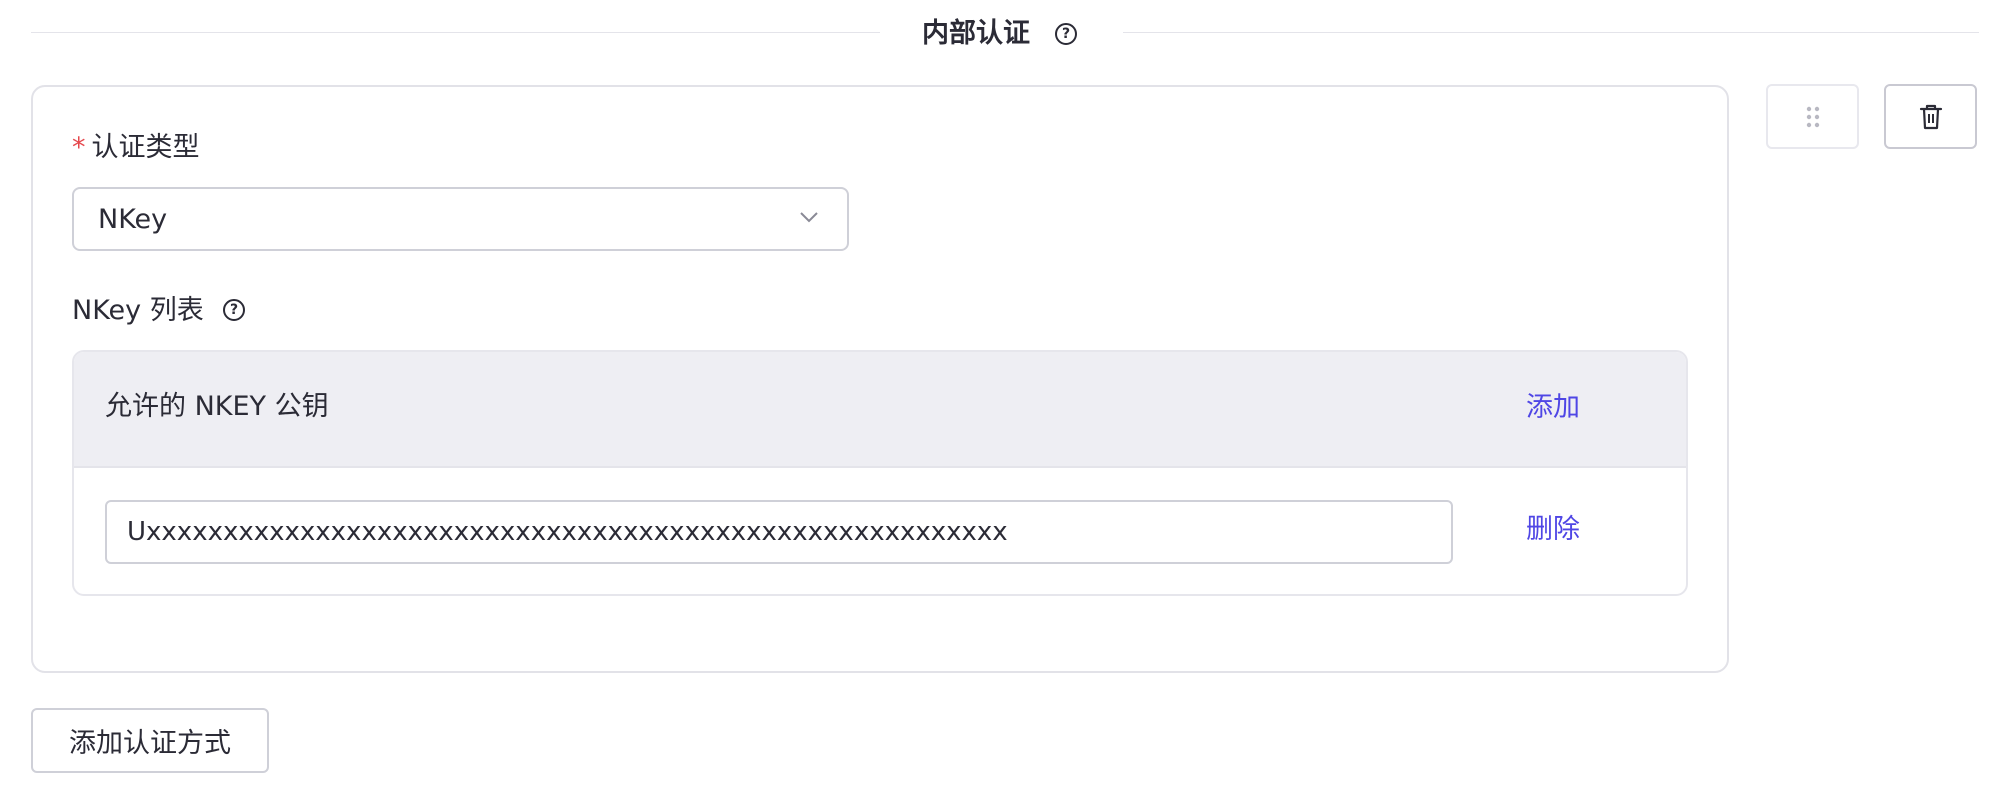 Image resolution: width=2008 pixels, height=792 pixels. Describe the element at coordinates (145, 147) in the screenshot. I see `auth-type-label-text: 认证类型` at that location.